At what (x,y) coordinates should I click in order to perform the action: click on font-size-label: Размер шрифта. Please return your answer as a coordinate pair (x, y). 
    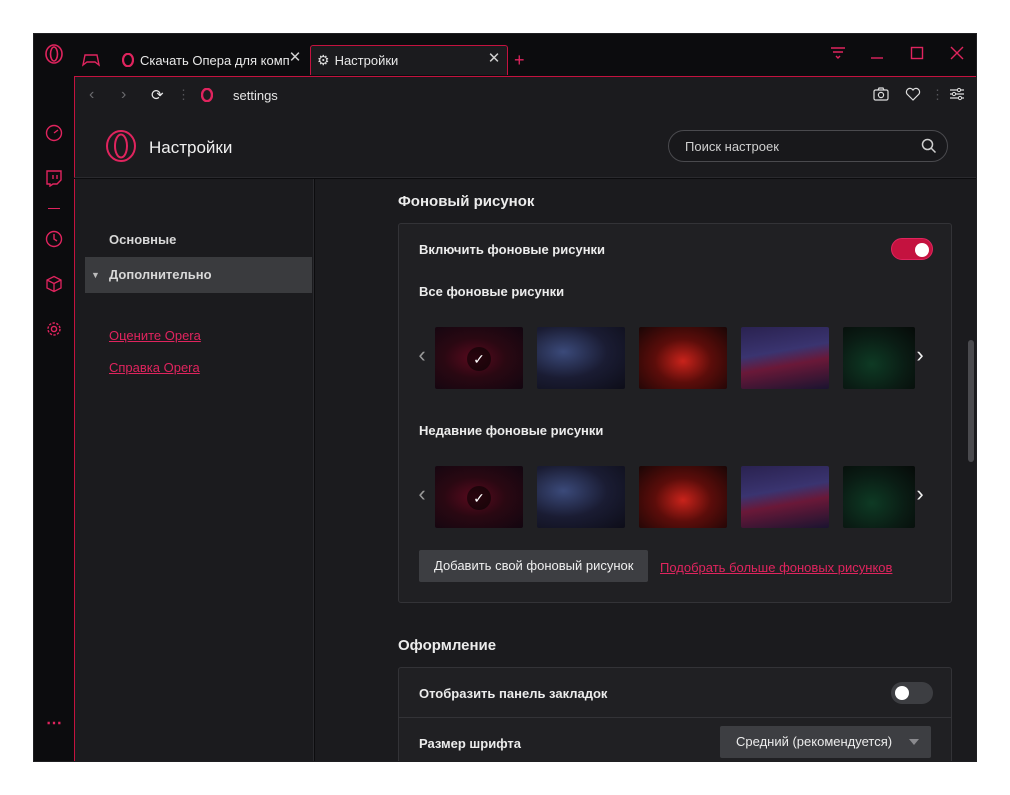
    Looking at the image, I should click on (470, 743).